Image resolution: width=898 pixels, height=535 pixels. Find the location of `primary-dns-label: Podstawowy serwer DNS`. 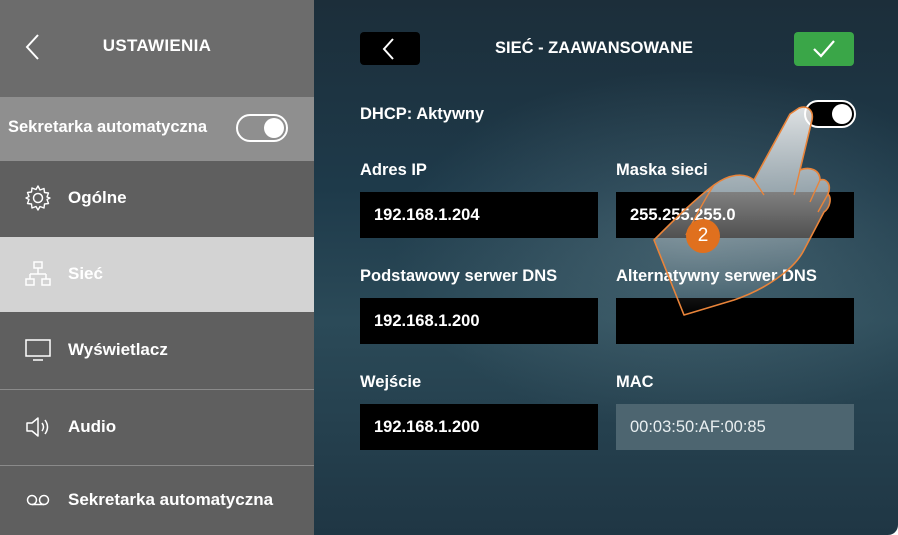

primary-dns-label: Podstawowy serwer DNS is located at coordinates (459, 276).